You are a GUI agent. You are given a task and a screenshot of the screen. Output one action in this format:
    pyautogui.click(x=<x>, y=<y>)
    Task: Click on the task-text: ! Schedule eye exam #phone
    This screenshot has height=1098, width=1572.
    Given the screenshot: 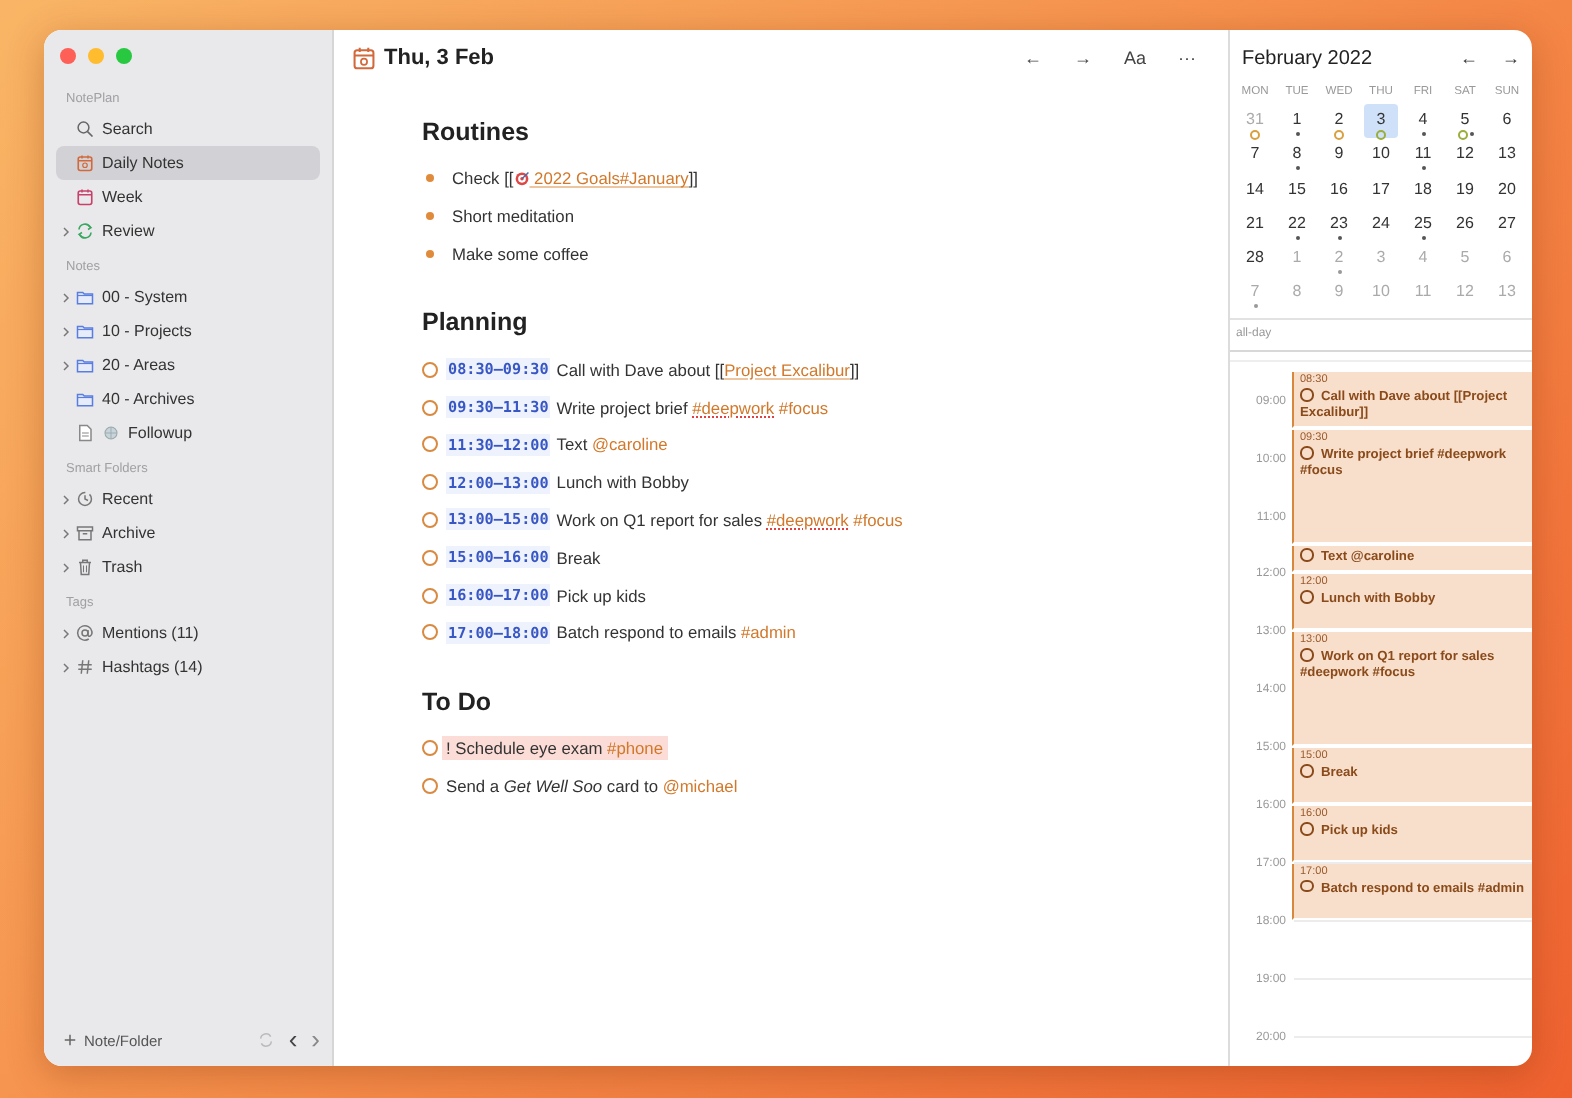 What is the action you would take?
    pyautogui.click(x=554, y=748)
    